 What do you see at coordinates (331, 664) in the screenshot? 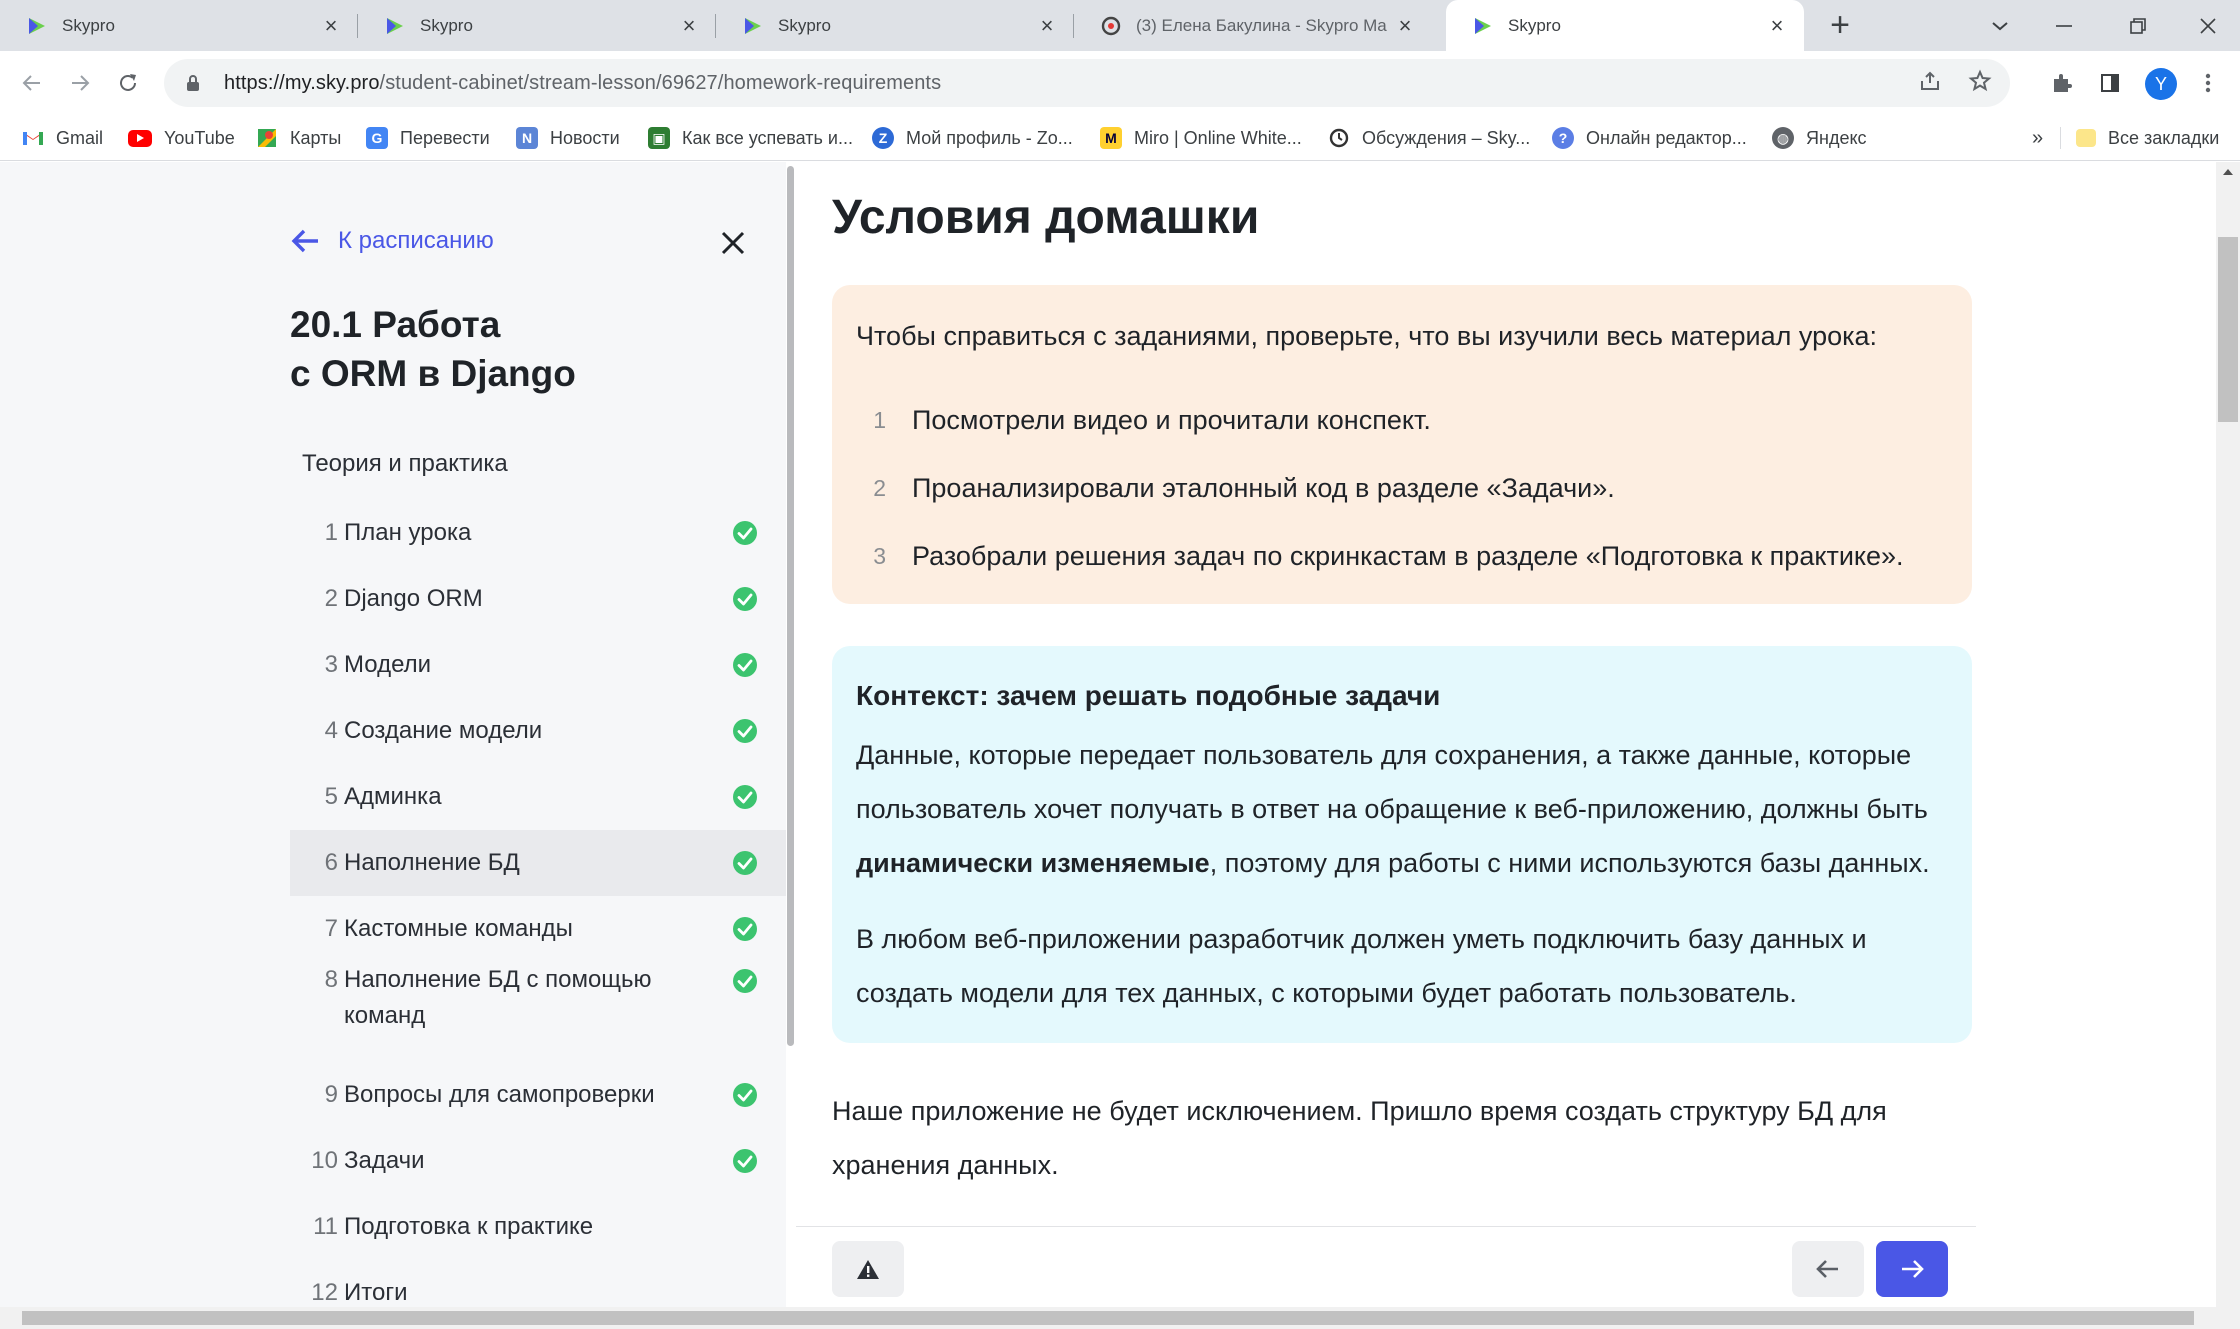
I see `toc-item-number: 3` at bounding box center [331, 664].